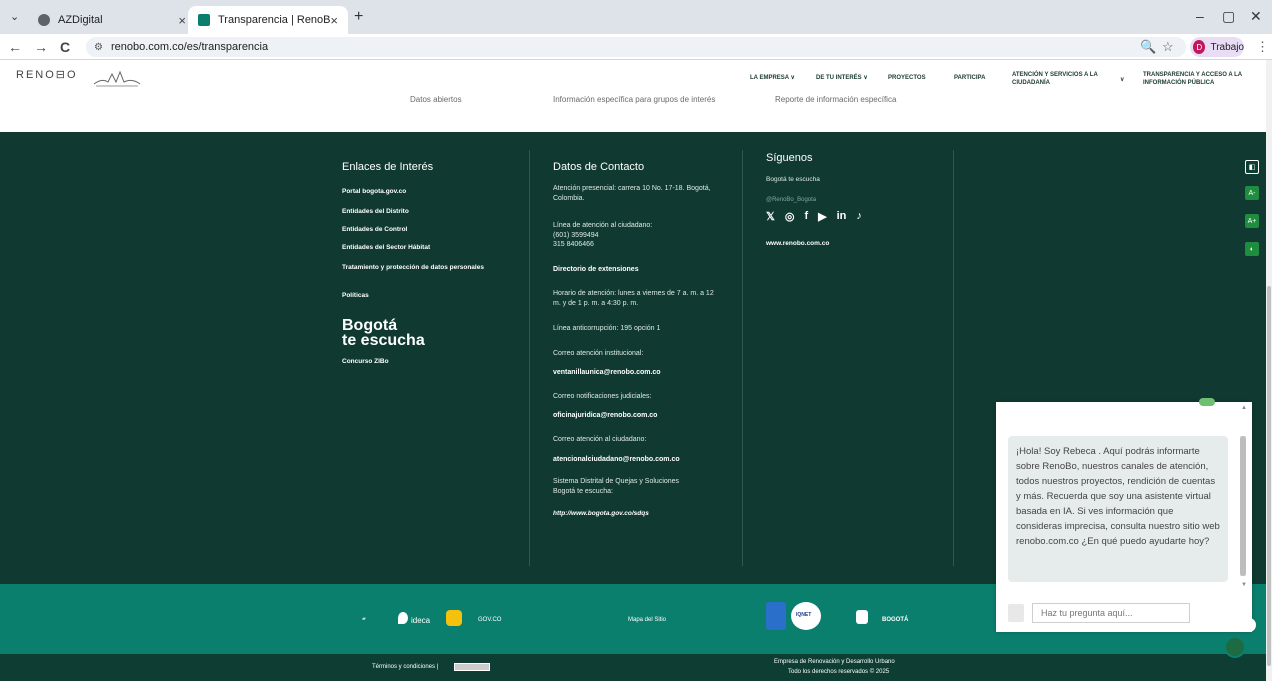 The width and height of the screenshot is (1272, 681). Describe the element at coordinates (472, 667) in the screenshot. I see `cc-license-icon` at that location.